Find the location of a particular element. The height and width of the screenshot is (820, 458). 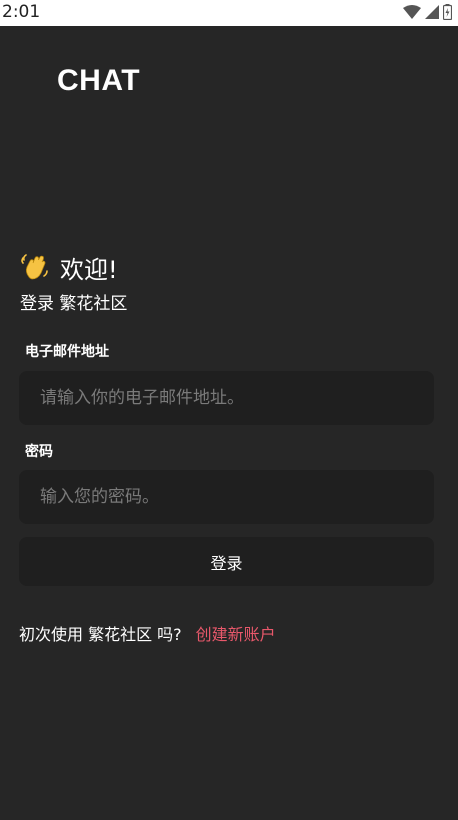

status-icons is located at coordinates (427, 12).